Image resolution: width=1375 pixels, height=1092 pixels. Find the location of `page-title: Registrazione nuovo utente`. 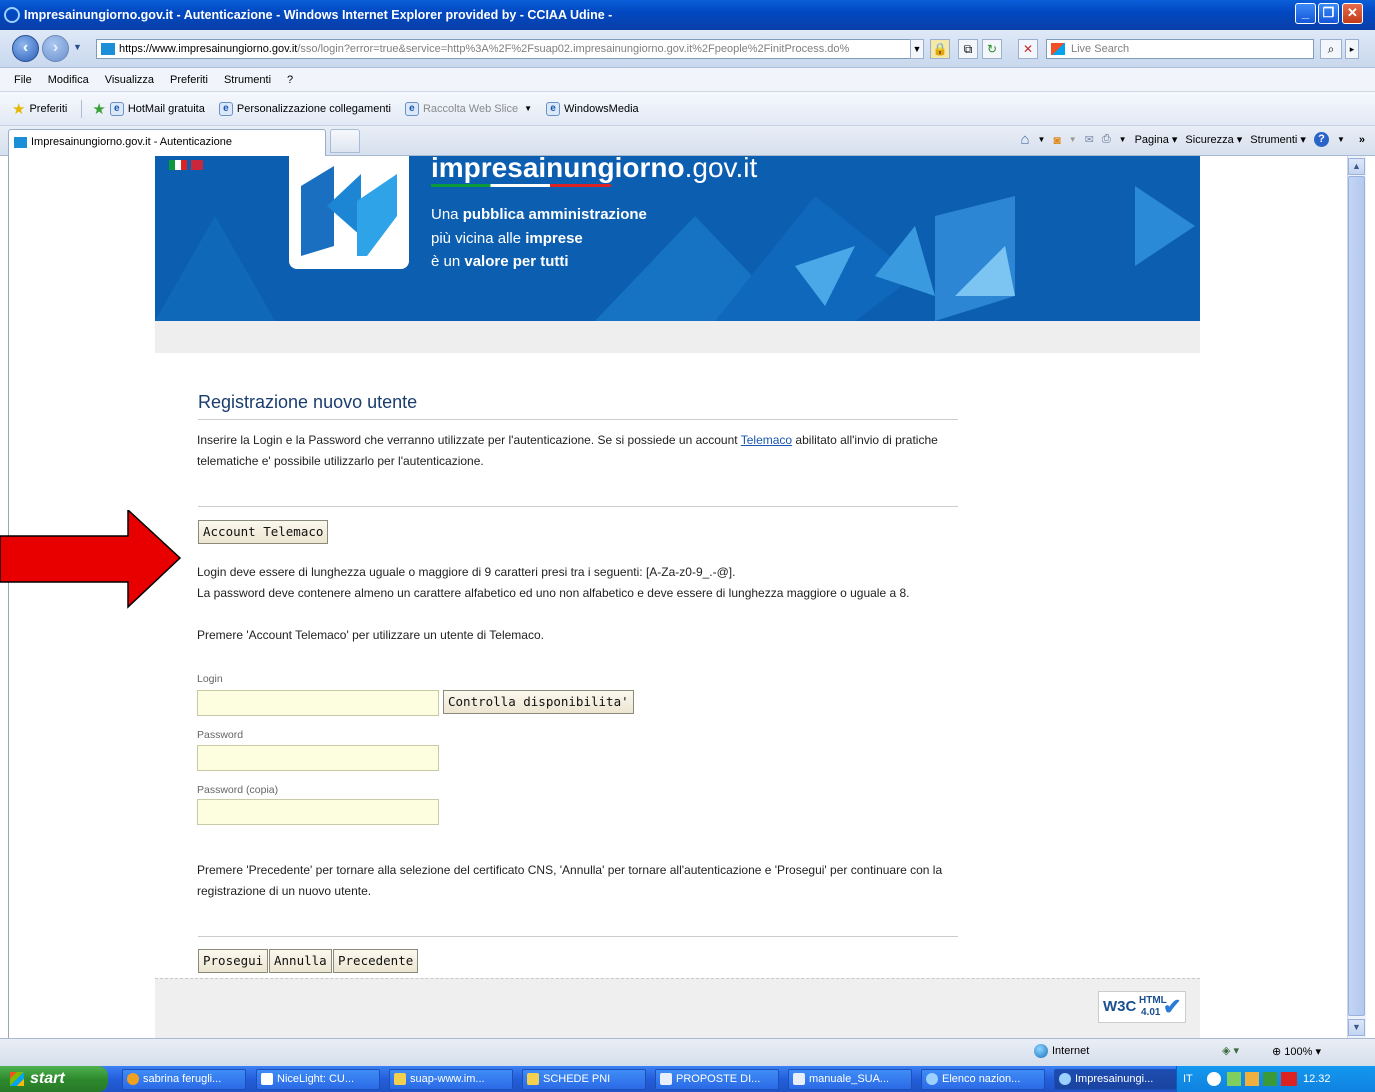

page-title: Registrazione nuovo utente is located at coordinates (308, 402).